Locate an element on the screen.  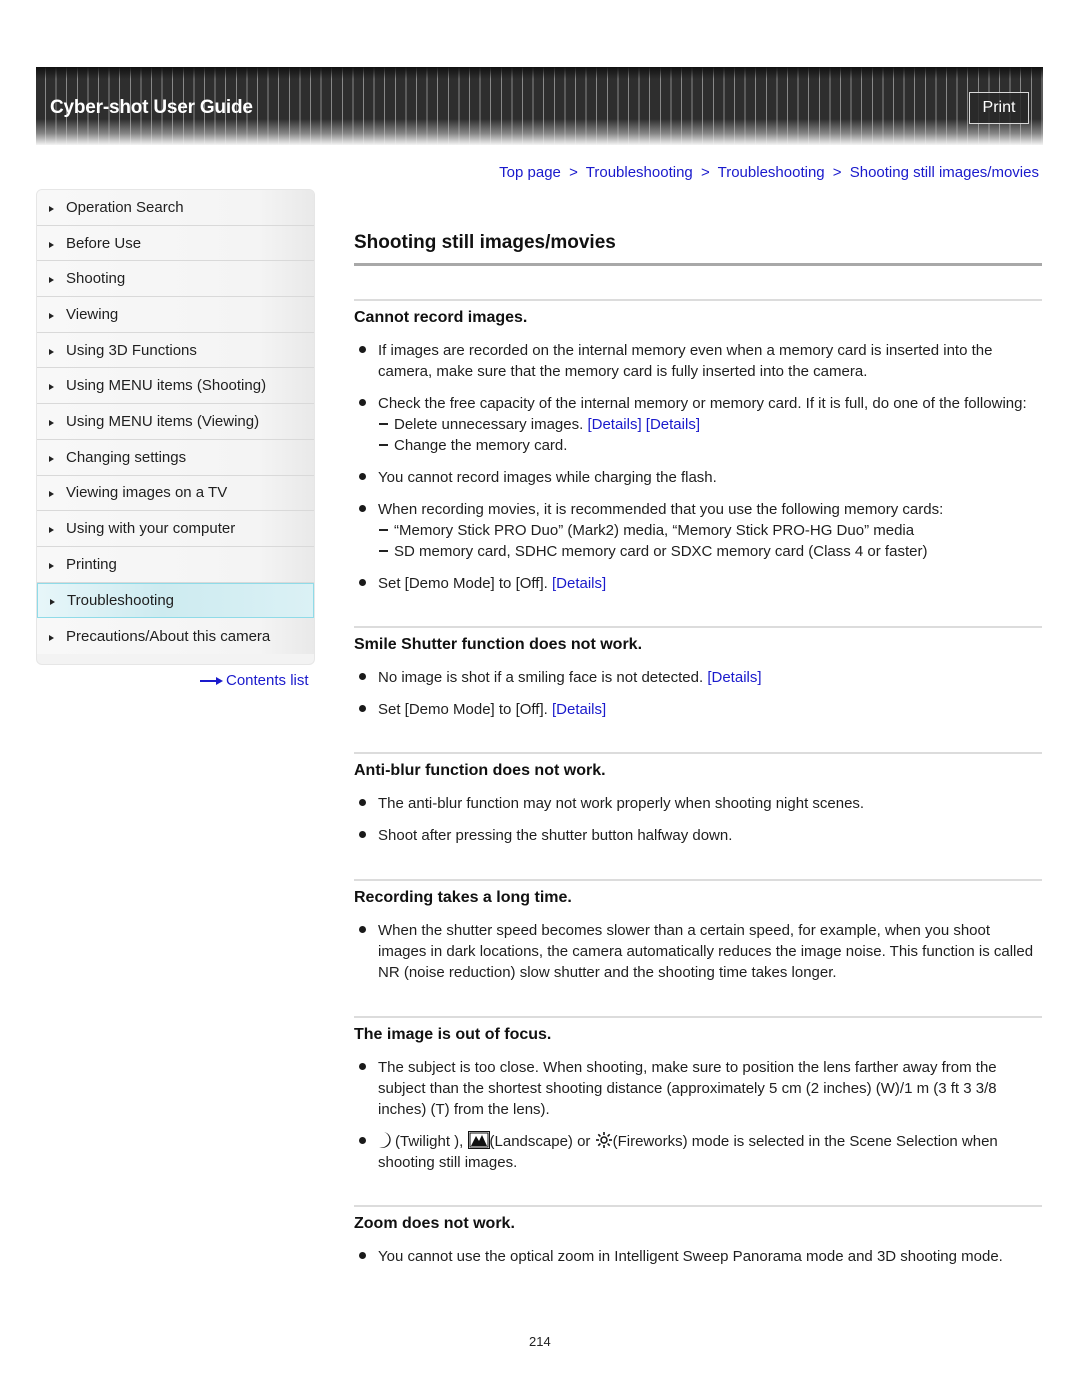
breadcrumb-top-page: Top page is located at coordinates (530, 172).